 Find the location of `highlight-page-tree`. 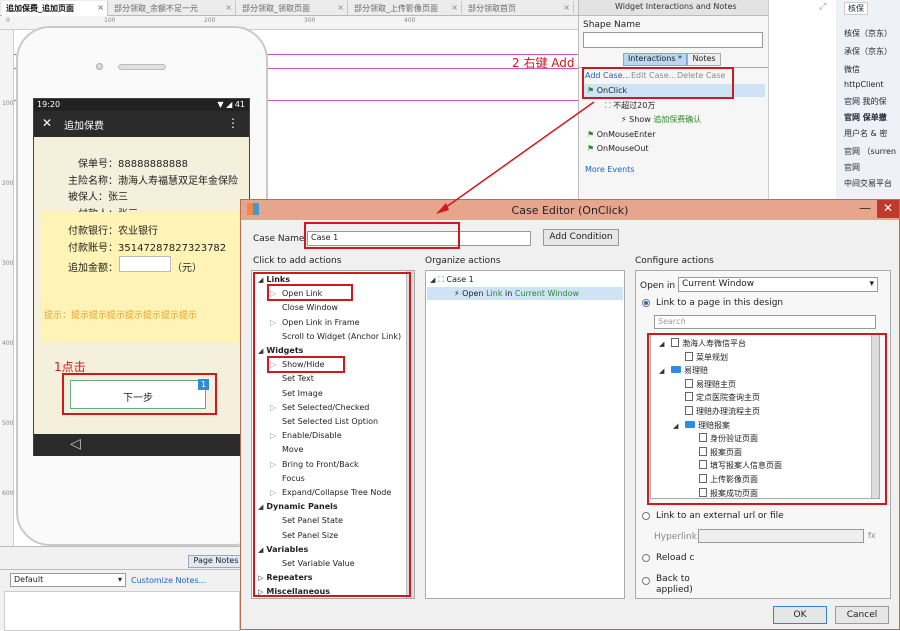

highlight-page-tree is located at coordinates (767, 419).